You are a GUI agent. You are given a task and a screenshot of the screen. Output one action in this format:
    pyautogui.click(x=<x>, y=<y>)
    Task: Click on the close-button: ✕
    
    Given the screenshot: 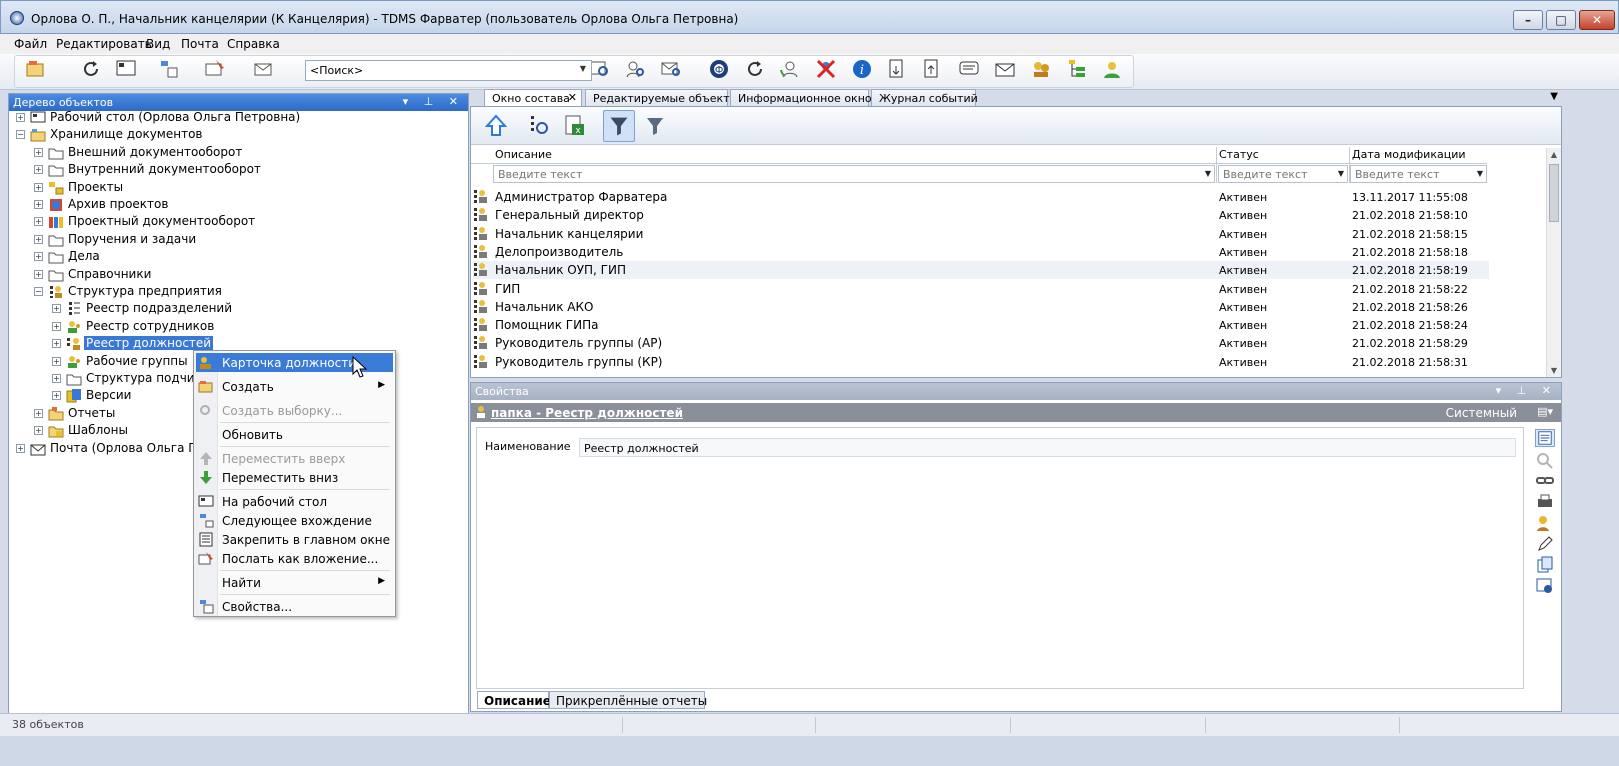 What is the action you would take?
    pyautogui.click(x=1597, y=20)
    